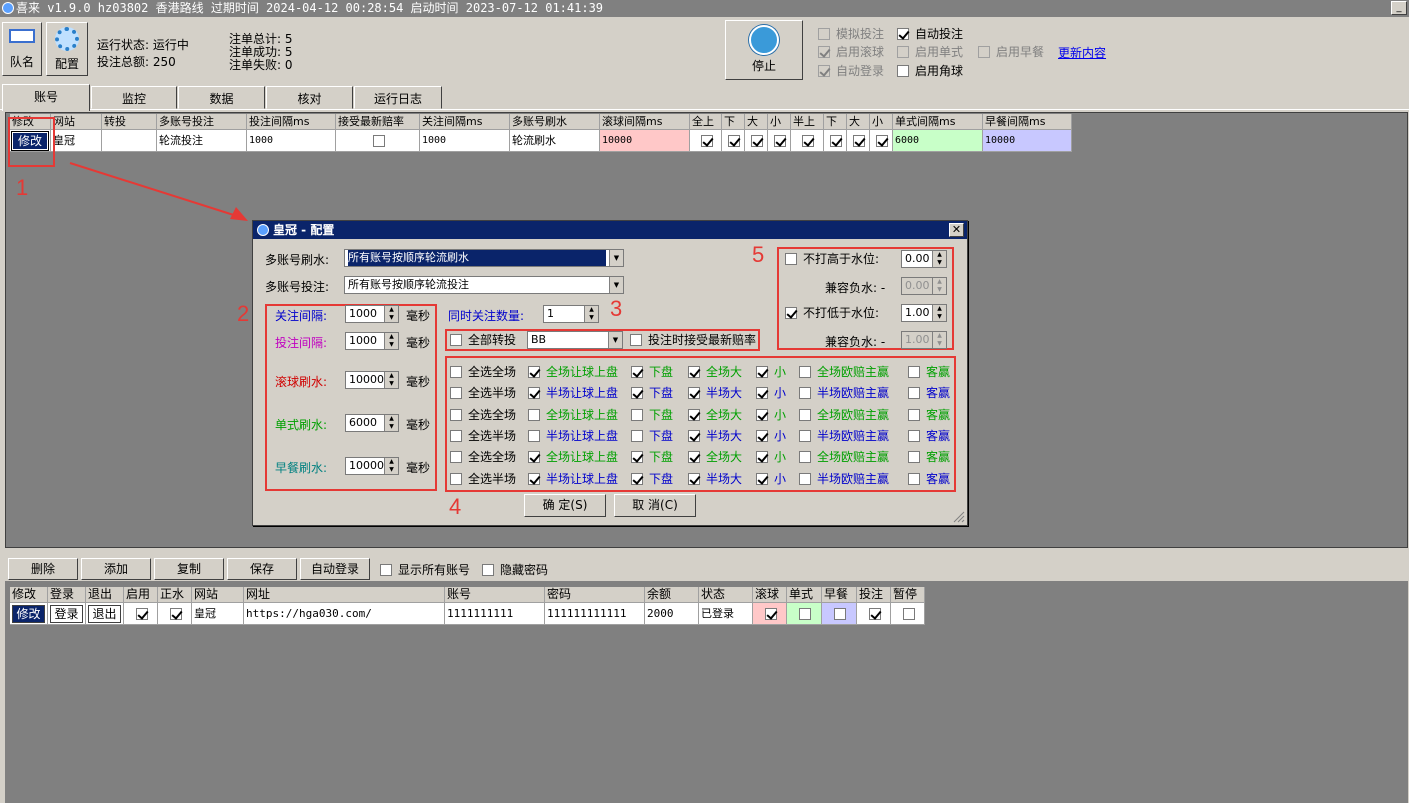 This screenshot has width=1409, height=803. What do you see at coordinates (924, 286) in the screenshot?
I see `neg-water-spinner-1: 0.00 ▲ ▼` at bounding box center [924, 286].